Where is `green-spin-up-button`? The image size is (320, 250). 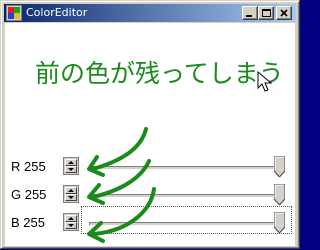
green-spin-up-button is located at coordinates (71, 190).